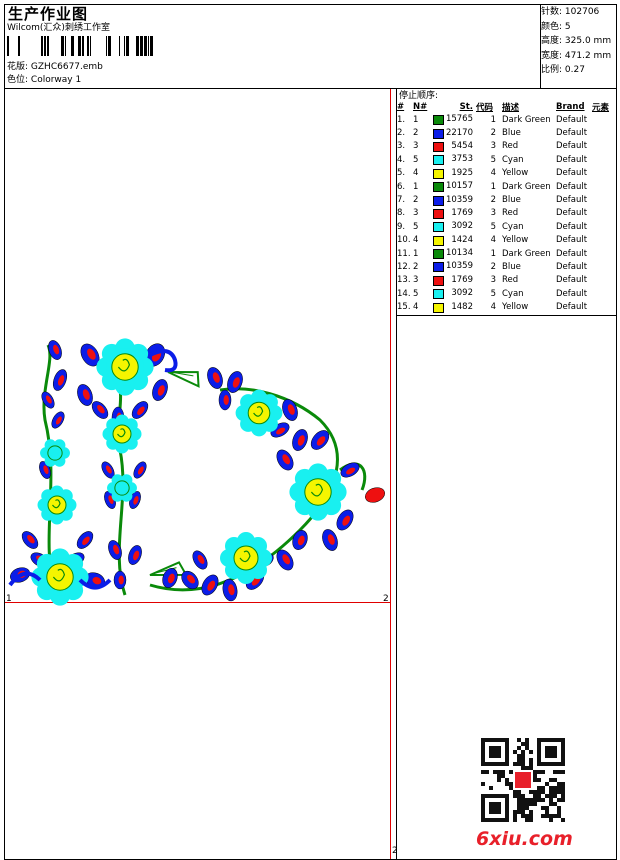 This screenshot has height=860, width=620. I want to click on row-stitches: 5454, so click(462, 145).